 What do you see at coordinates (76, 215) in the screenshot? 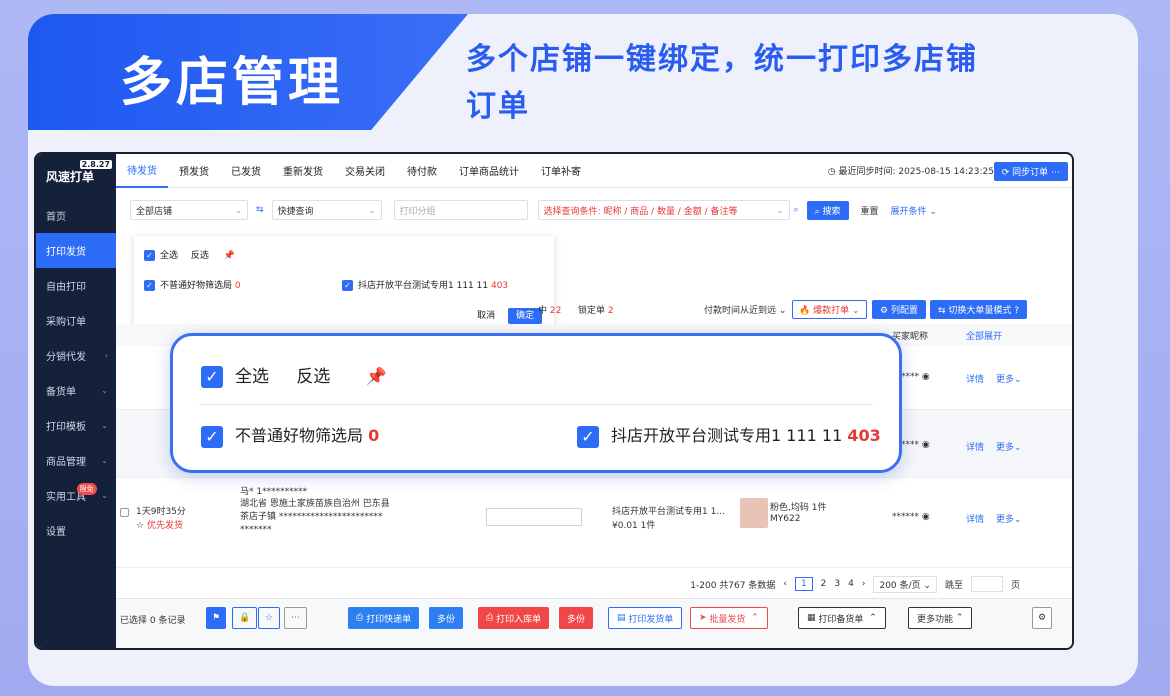
I see `sidebar-item: 首页` at bounding box center [76, 215].